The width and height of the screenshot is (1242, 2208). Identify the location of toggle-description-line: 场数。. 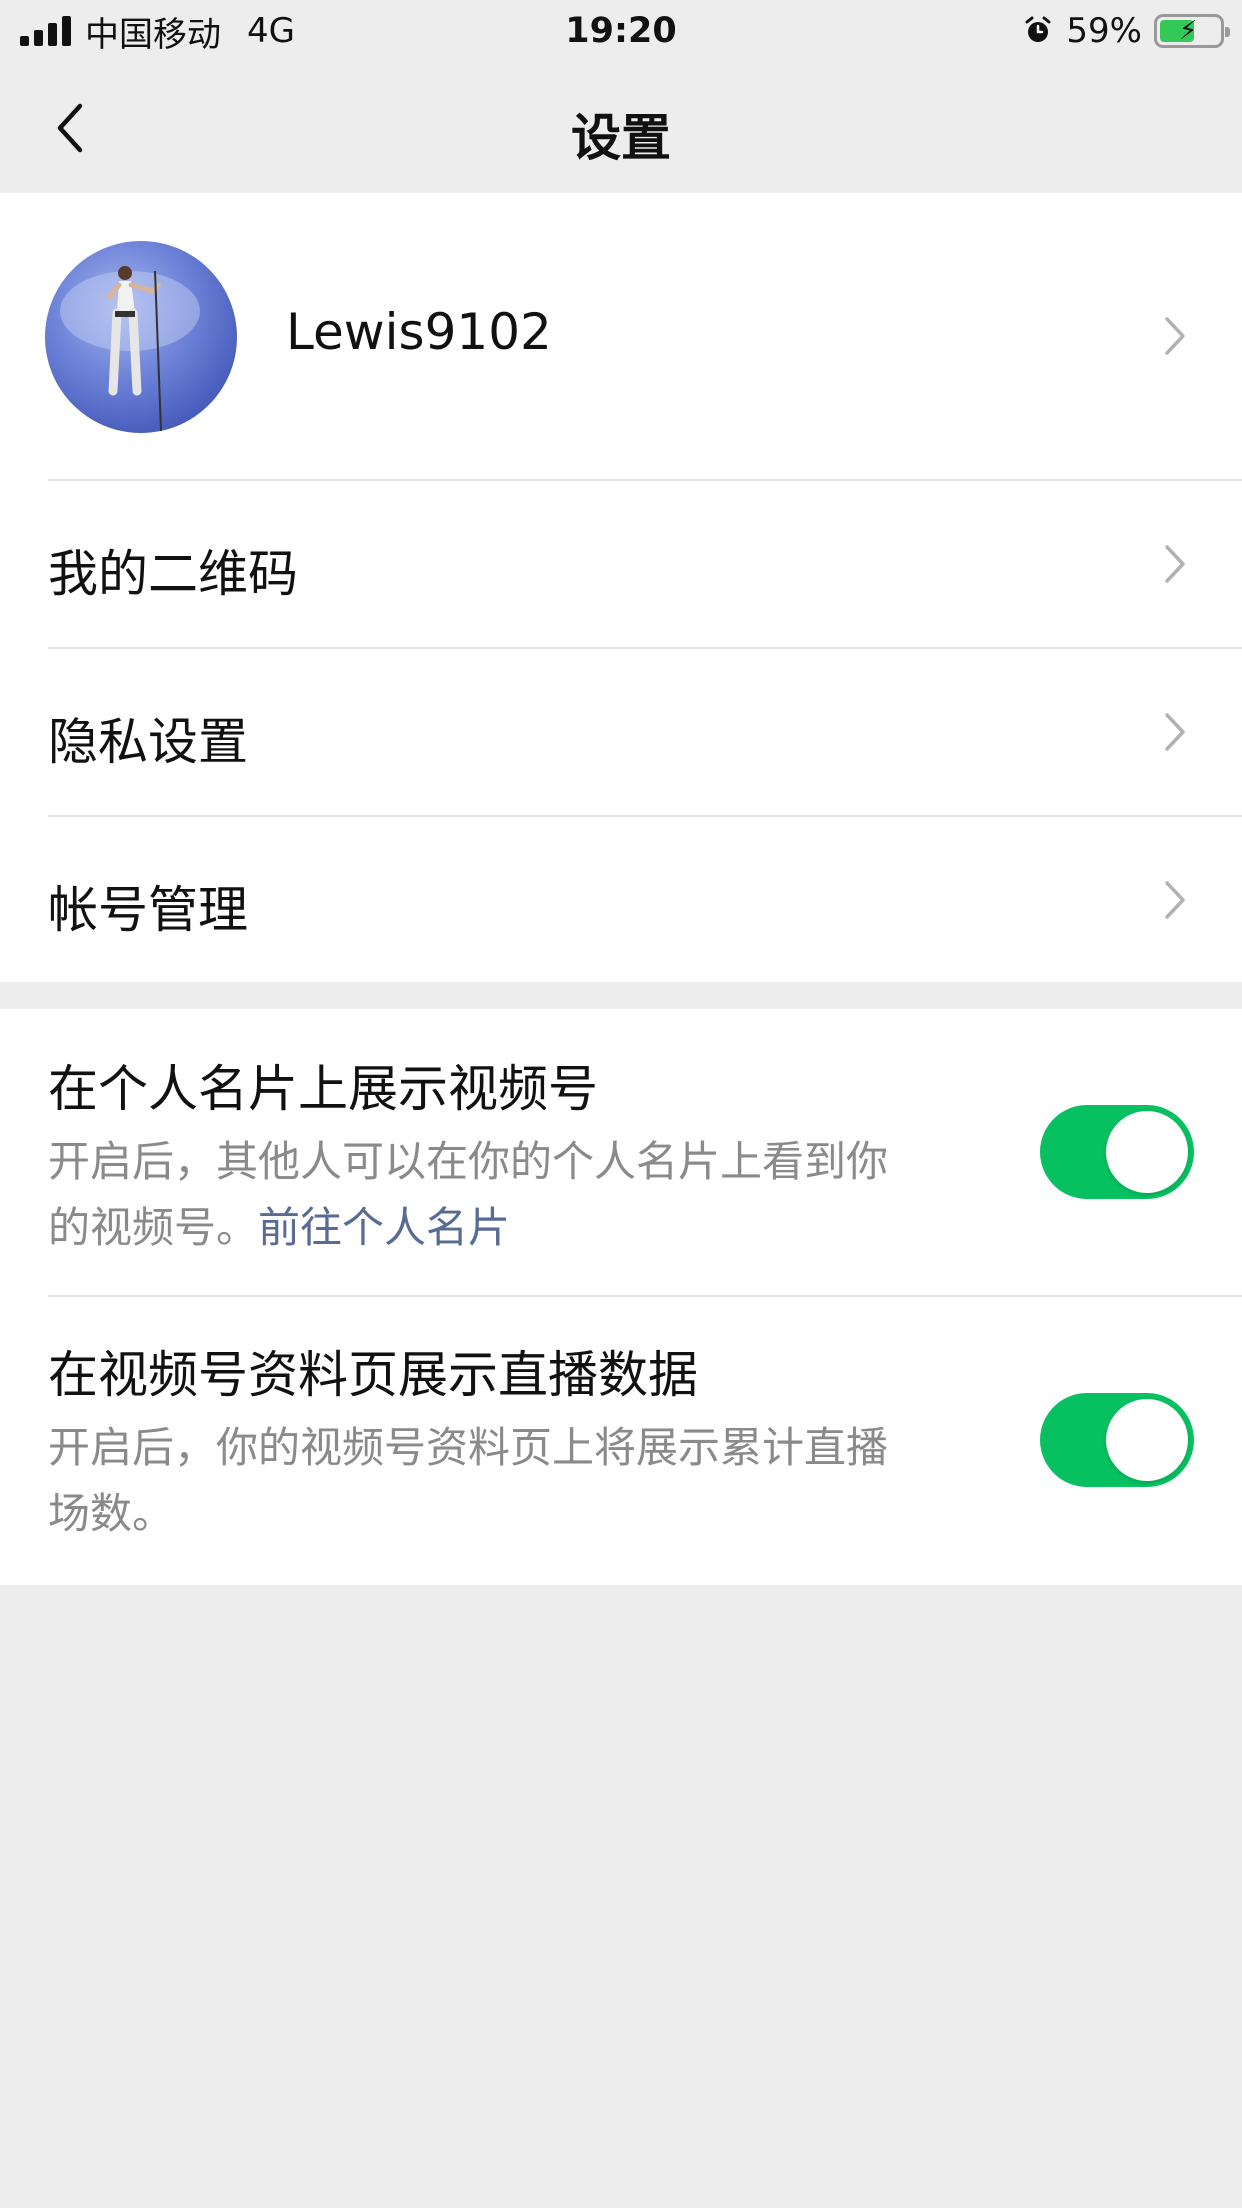
(111, 1513).